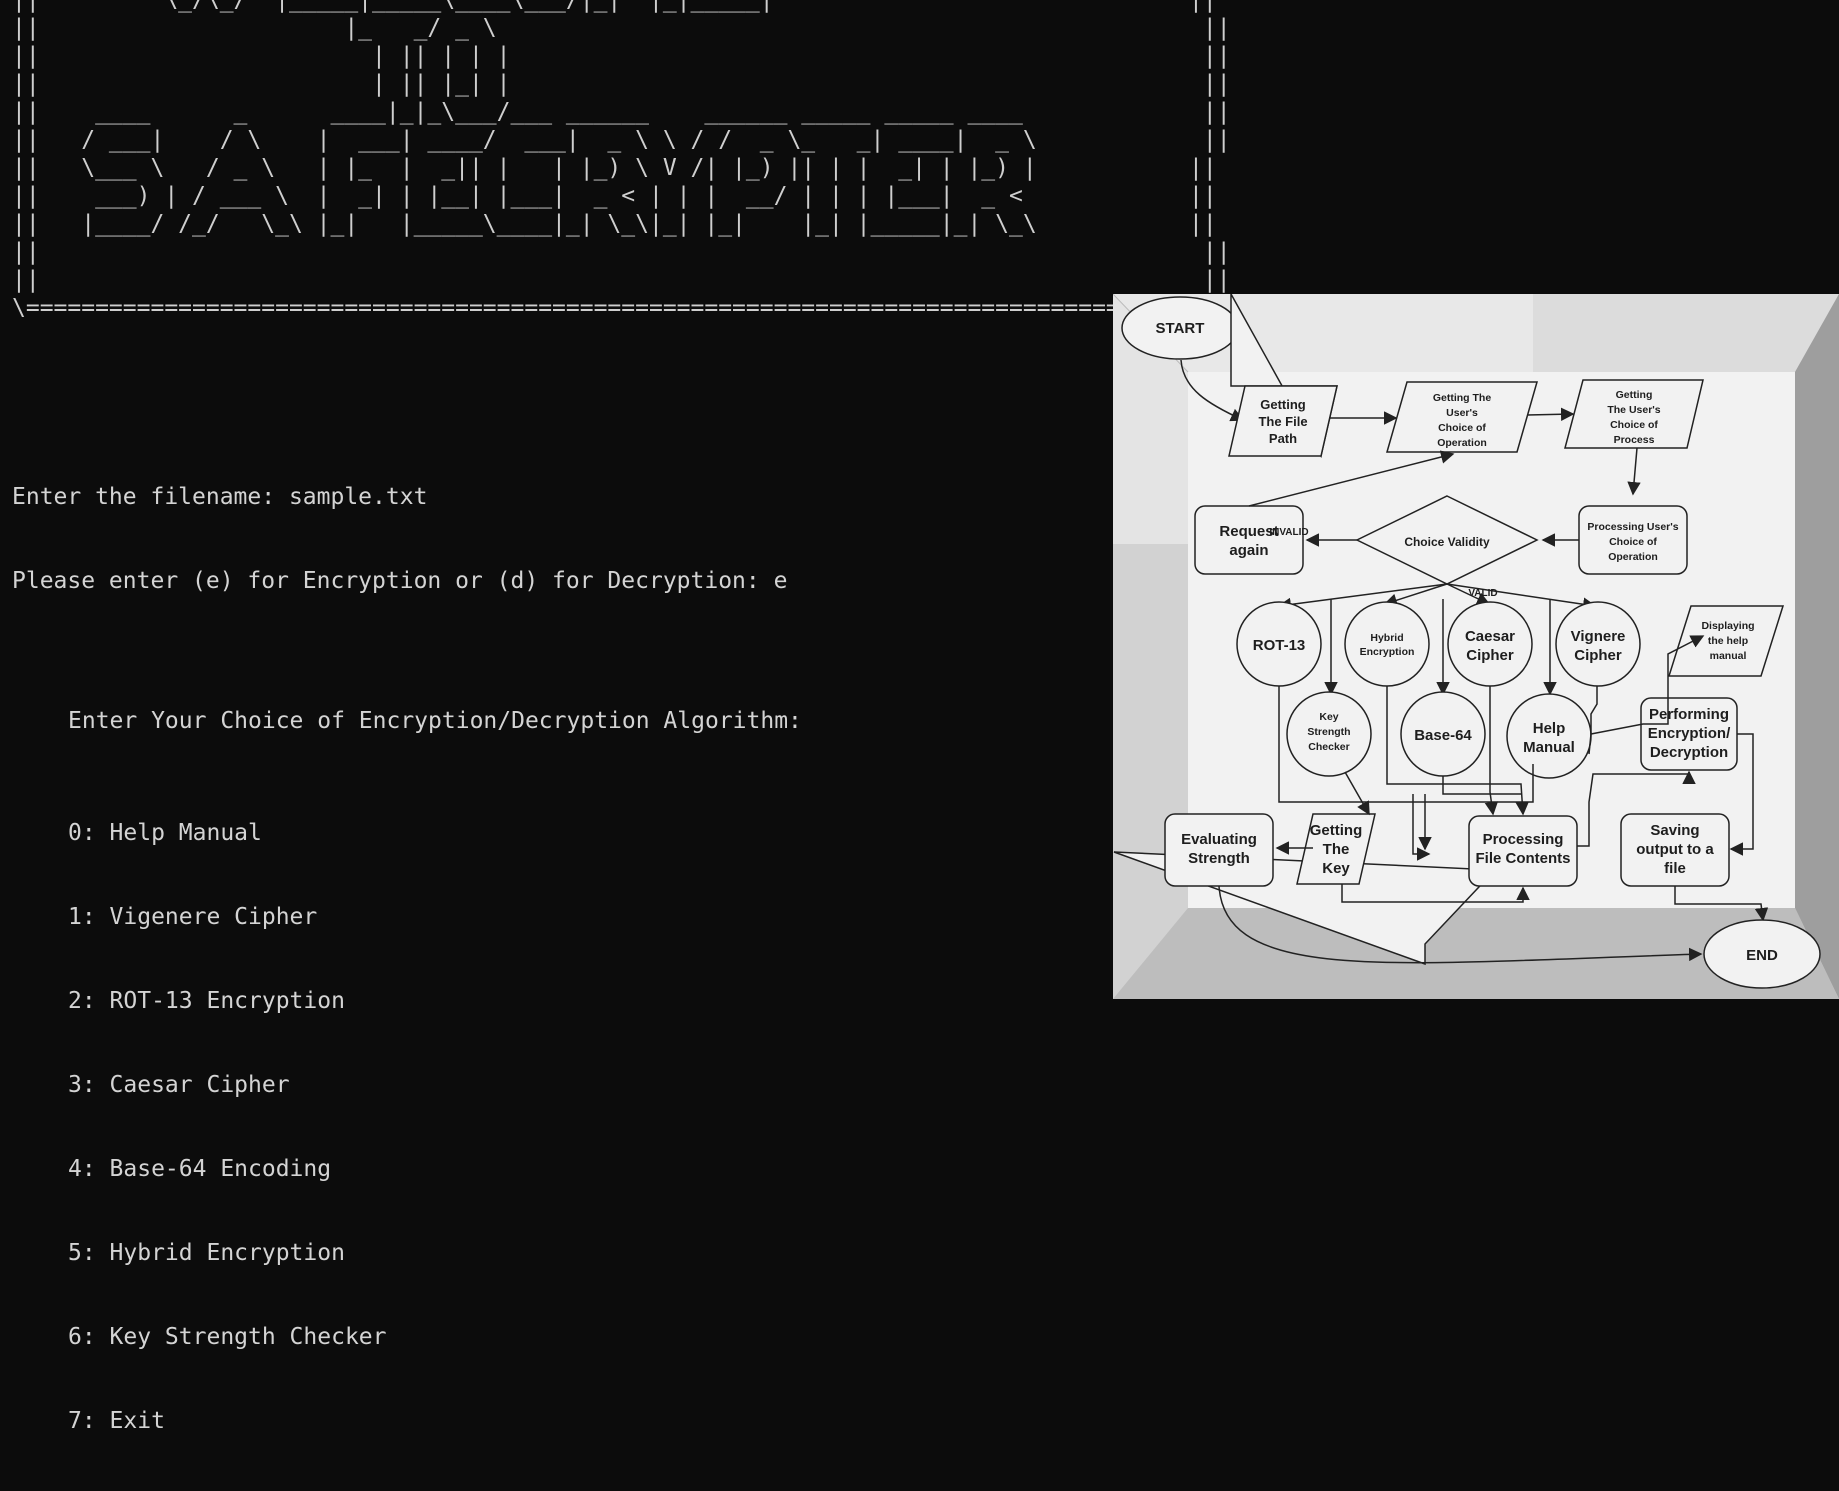 This screenshot has height=1491, width=1839. Describe the element at coordinates (1283, 404) in the screenshot. I see `file-path-label-1: Getting` at that location.